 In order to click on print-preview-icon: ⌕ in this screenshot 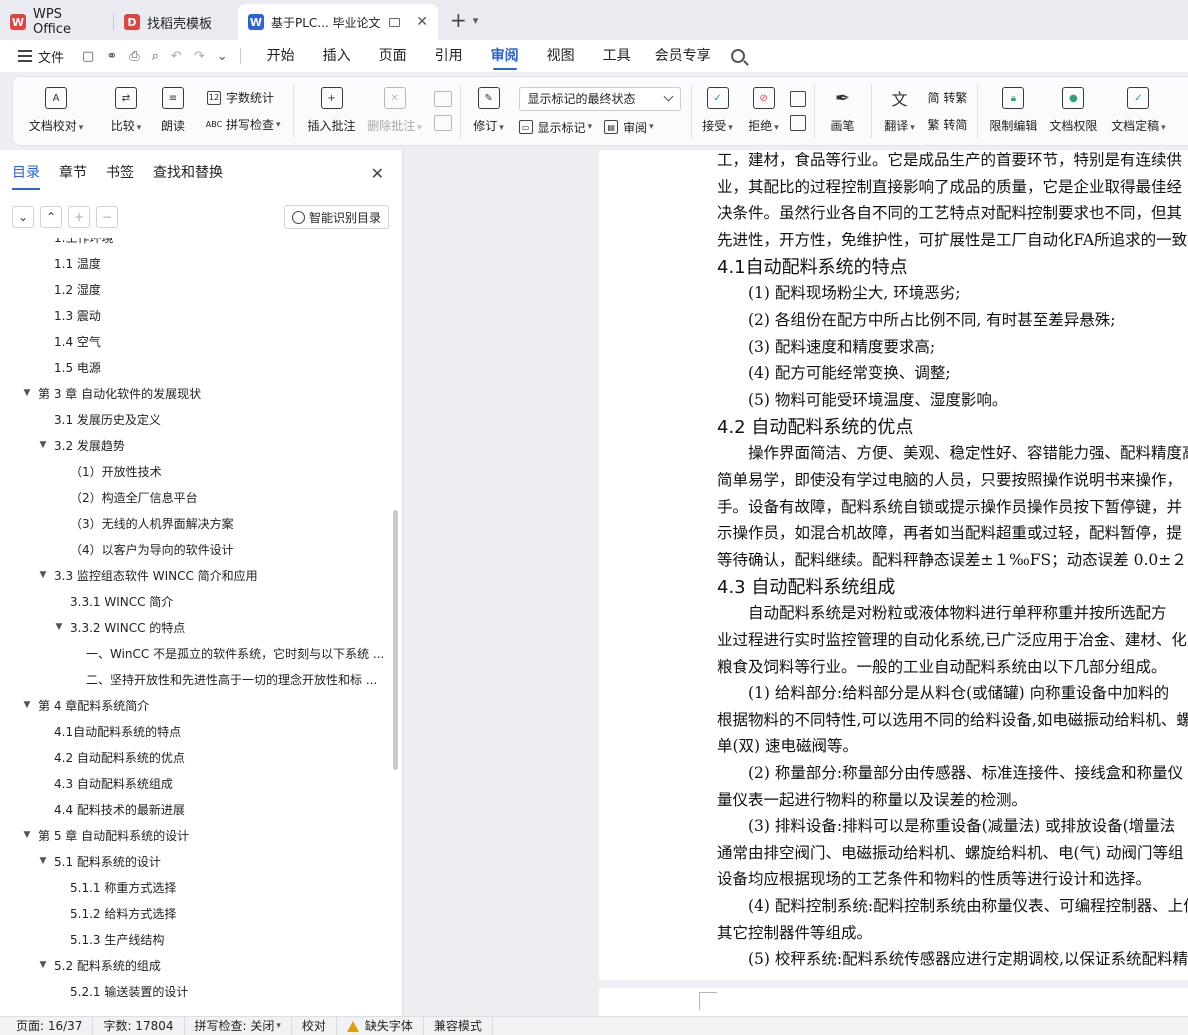, I will do `click(155, 56)`.